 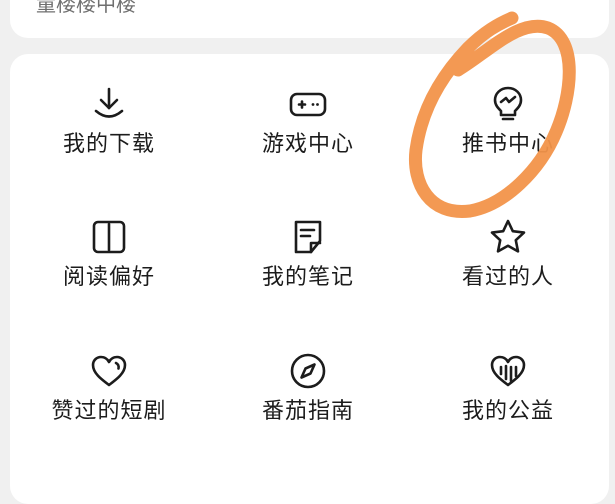 I want to click on menu-item-label: 看过的人, so click(x=507, y=277).